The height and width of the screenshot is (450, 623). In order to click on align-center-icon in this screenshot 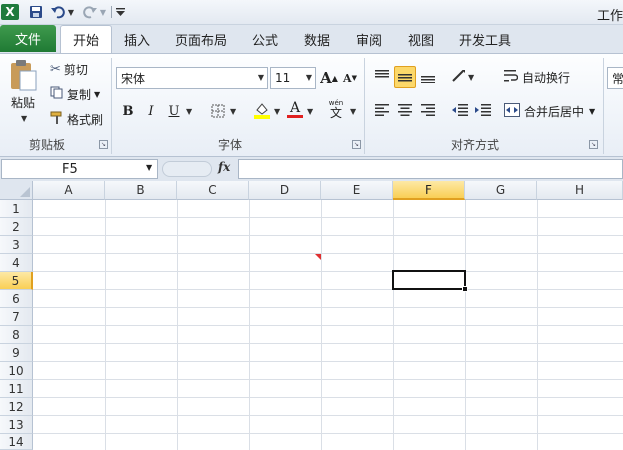, I will do `click(405, 110)`.